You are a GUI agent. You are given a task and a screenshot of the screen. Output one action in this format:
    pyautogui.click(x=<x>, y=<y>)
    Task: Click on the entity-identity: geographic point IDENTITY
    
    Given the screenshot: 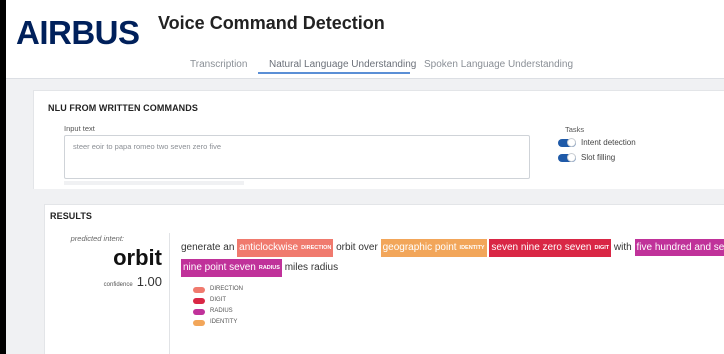 What is the action you would take?
    pyautogui.click(x=433, y=248)
    